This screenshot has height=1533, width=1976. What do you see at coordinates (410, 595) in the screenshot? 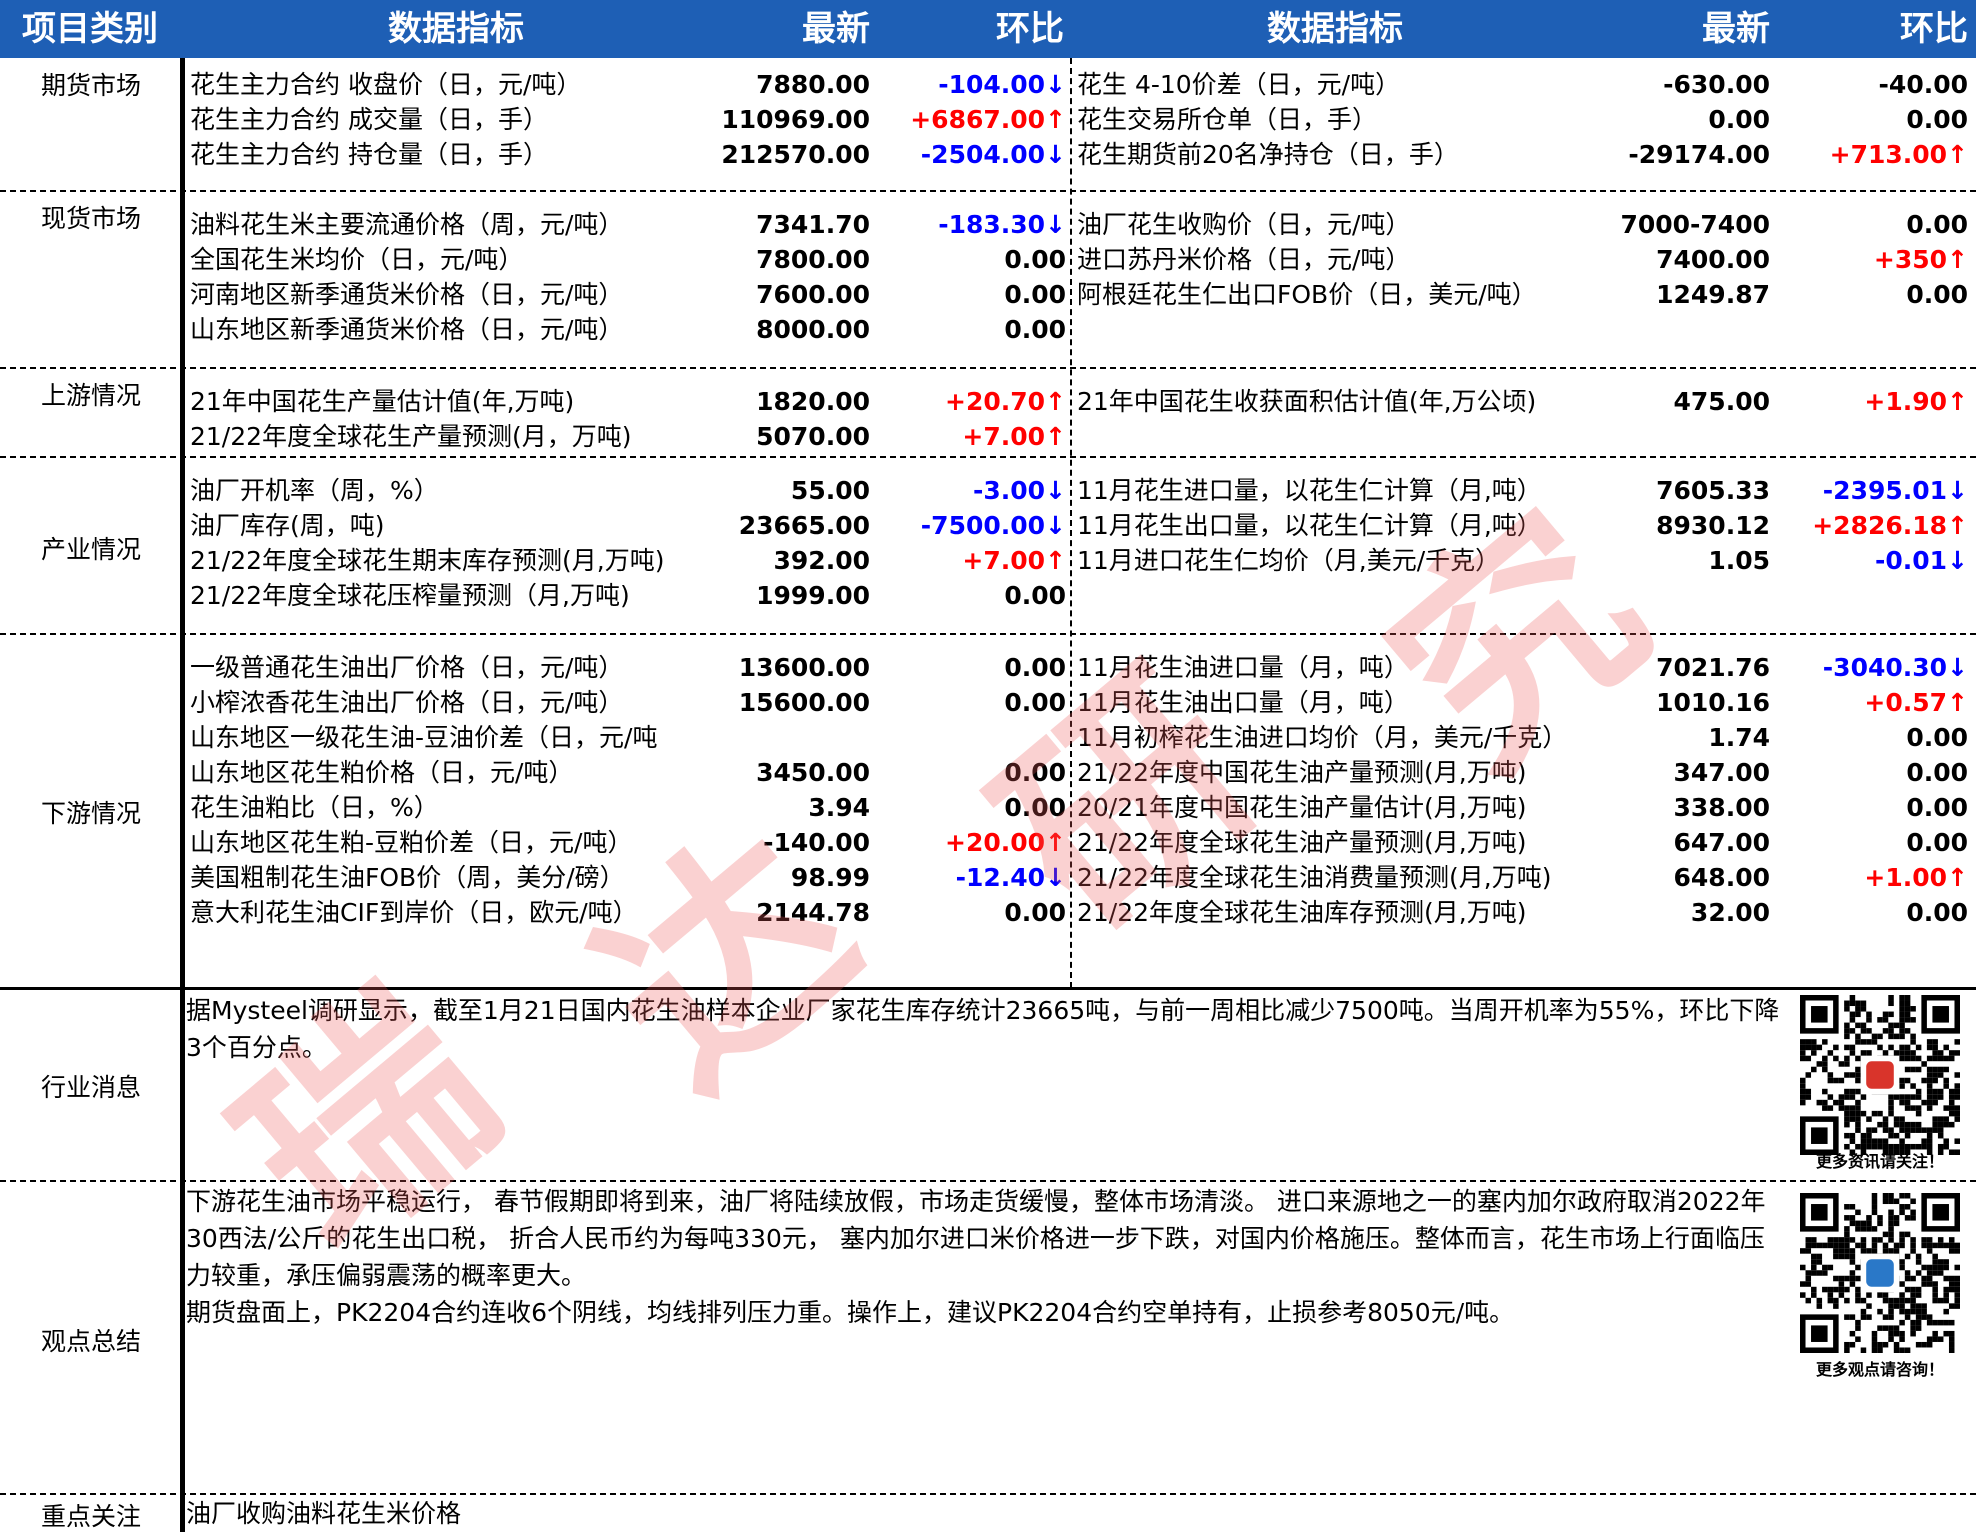
I see `indicator-left: 21/22年度全球花压榨量预测（月,万吨)` at bounding box center [410, 595].